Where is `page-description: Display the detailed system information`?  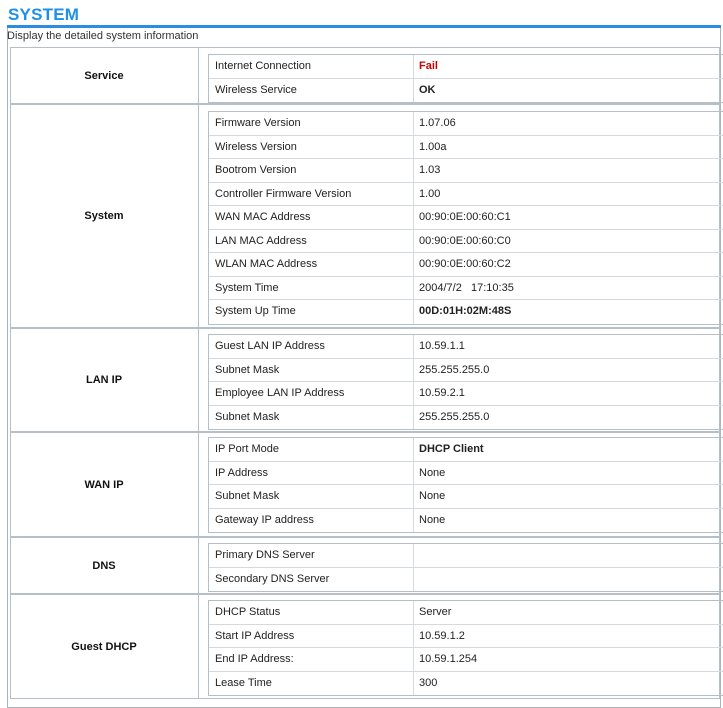 page-description: Display the detailed system information is located at coordinates (103, 36).